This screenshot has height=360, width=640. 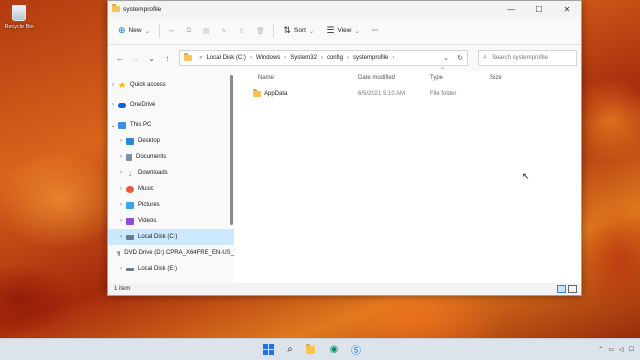 I want to click on column-header-name: Name, so click(x=296, y=78).